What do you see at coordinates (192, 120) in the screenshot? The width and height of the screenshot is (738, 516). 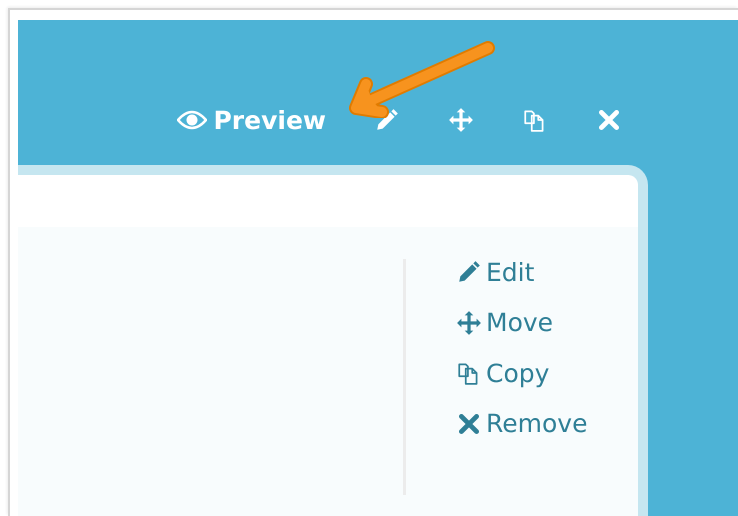 I see `eye-icon` at bounding box center [192, 120].